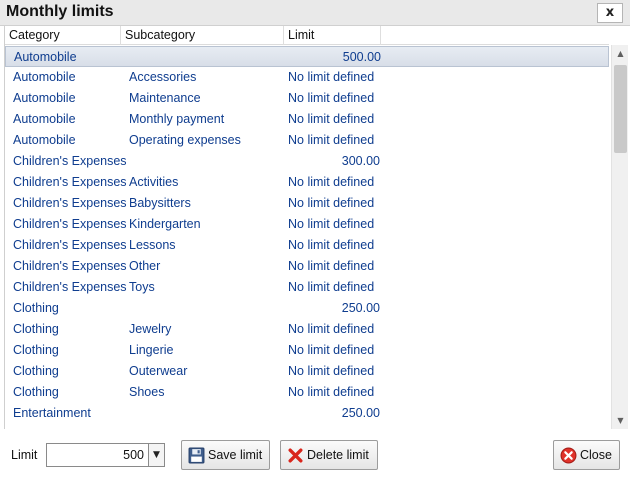 The image size is (630, 480). Describe the element at coordinates (60, 11) in the screenshot. I see `window-title: Monthly limits` at that location.